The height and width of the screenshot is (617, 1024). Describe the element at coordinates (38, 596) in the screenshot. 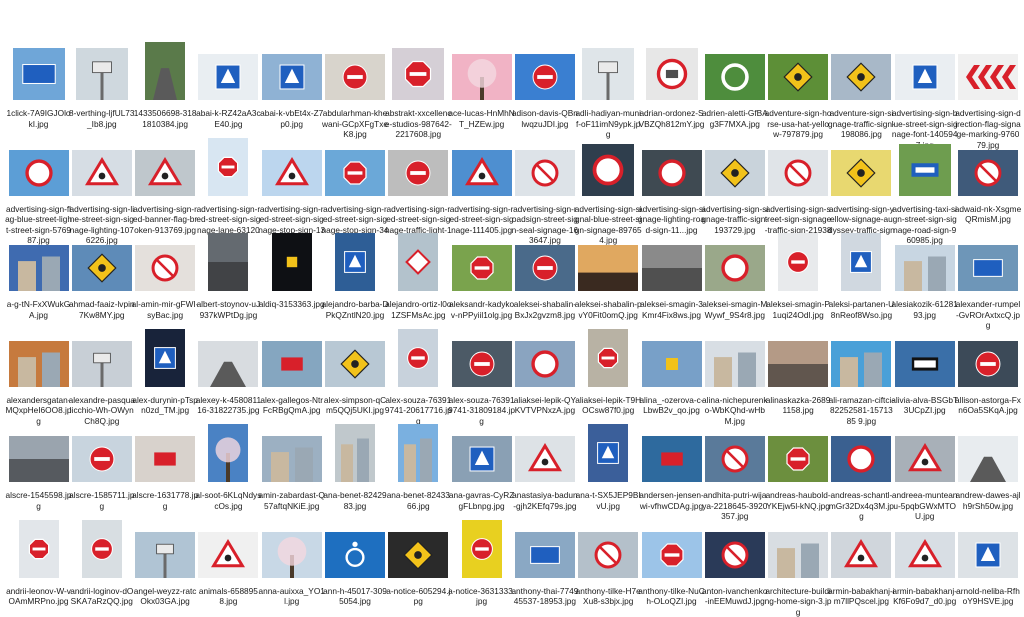

I see `file-name: andrii-leonov-W-vOAmMRPno.jpg` at that location.